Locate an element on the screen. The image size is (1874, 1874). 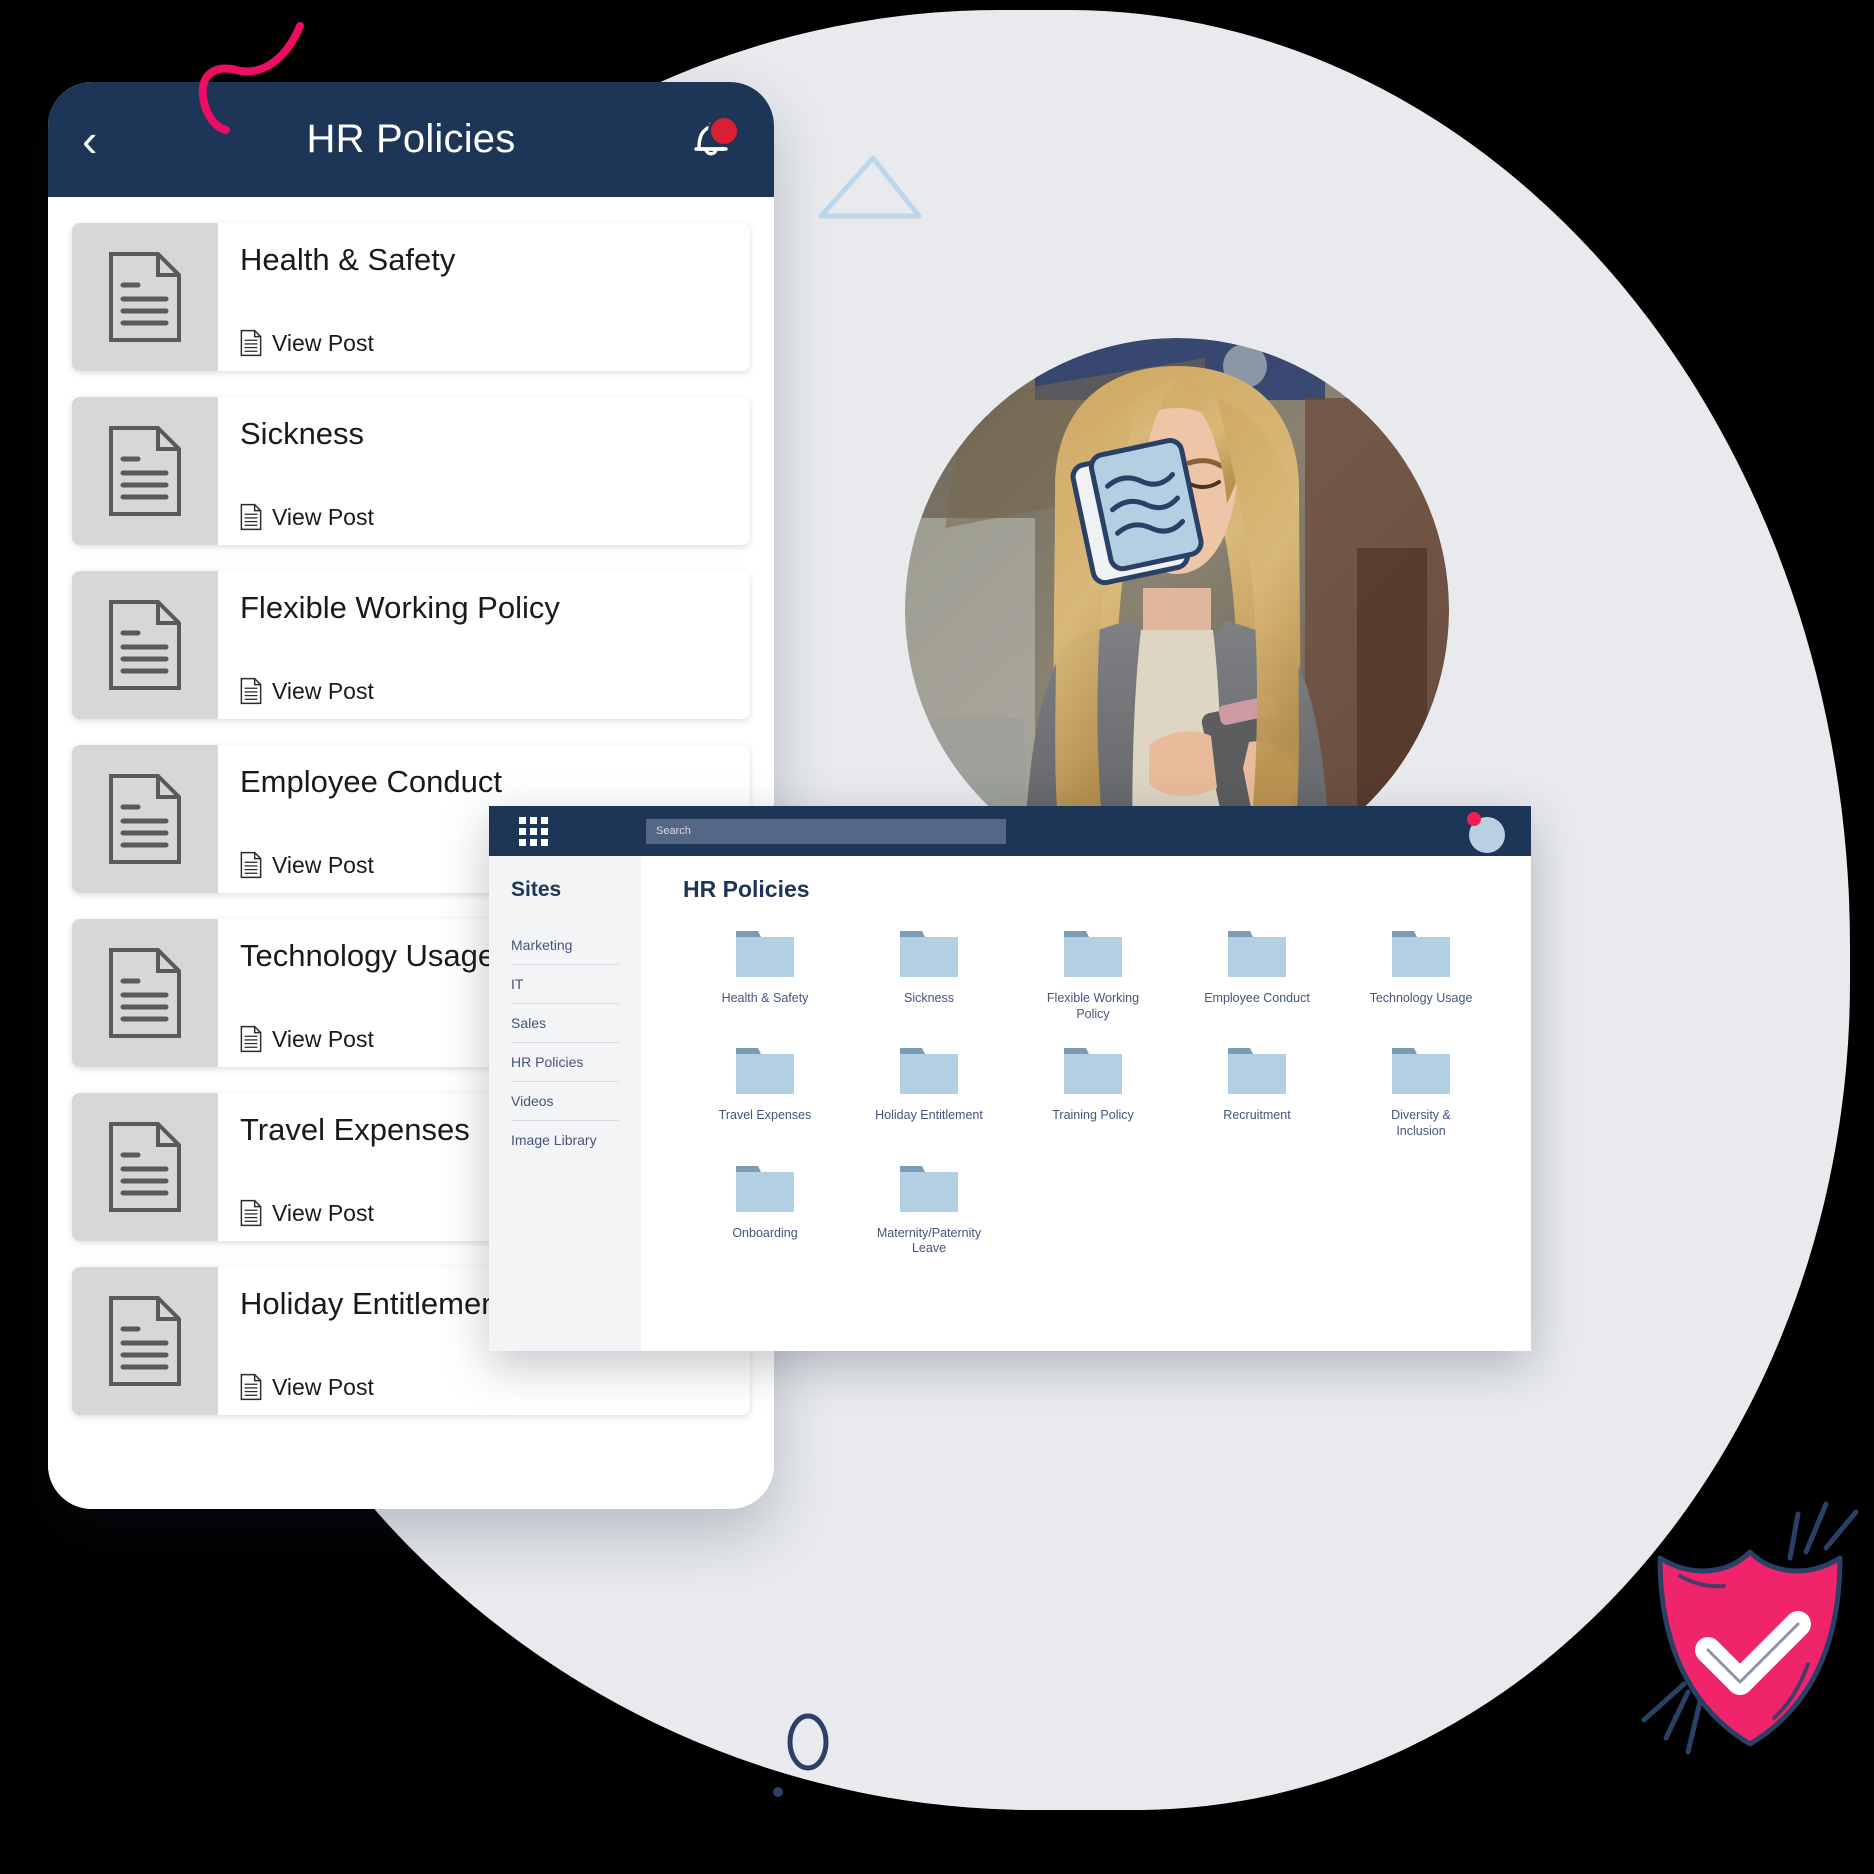
folder-item: Recruitment is located at coordinates (1257, 1091).